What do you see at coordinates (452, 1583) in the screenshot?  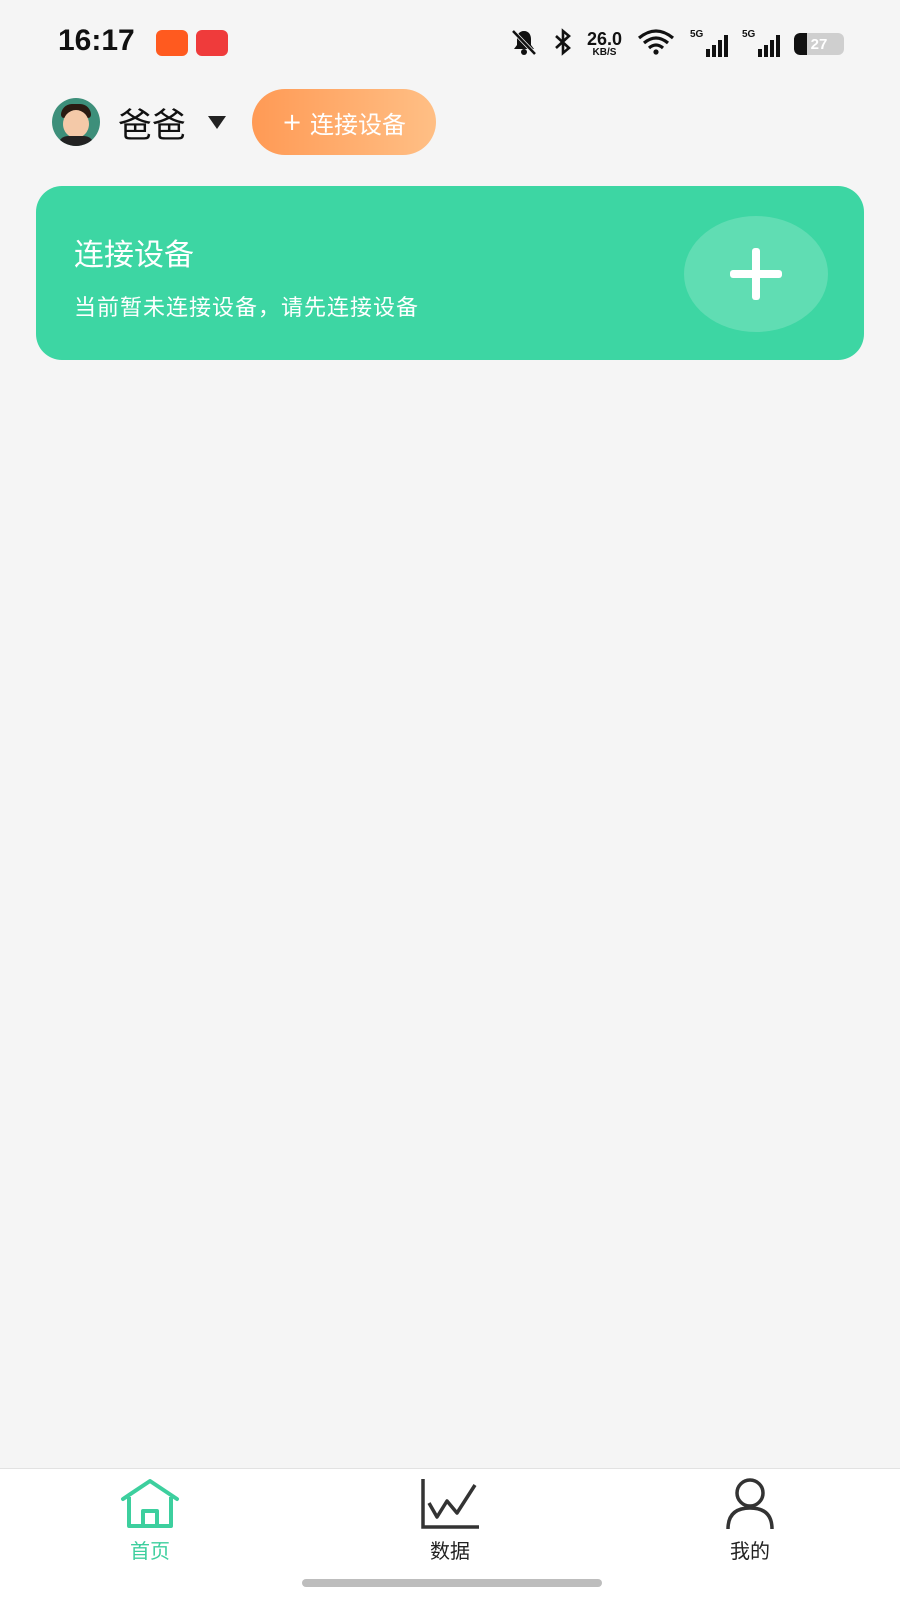 I see `home-indicator` at bounding box center [452, 1583].